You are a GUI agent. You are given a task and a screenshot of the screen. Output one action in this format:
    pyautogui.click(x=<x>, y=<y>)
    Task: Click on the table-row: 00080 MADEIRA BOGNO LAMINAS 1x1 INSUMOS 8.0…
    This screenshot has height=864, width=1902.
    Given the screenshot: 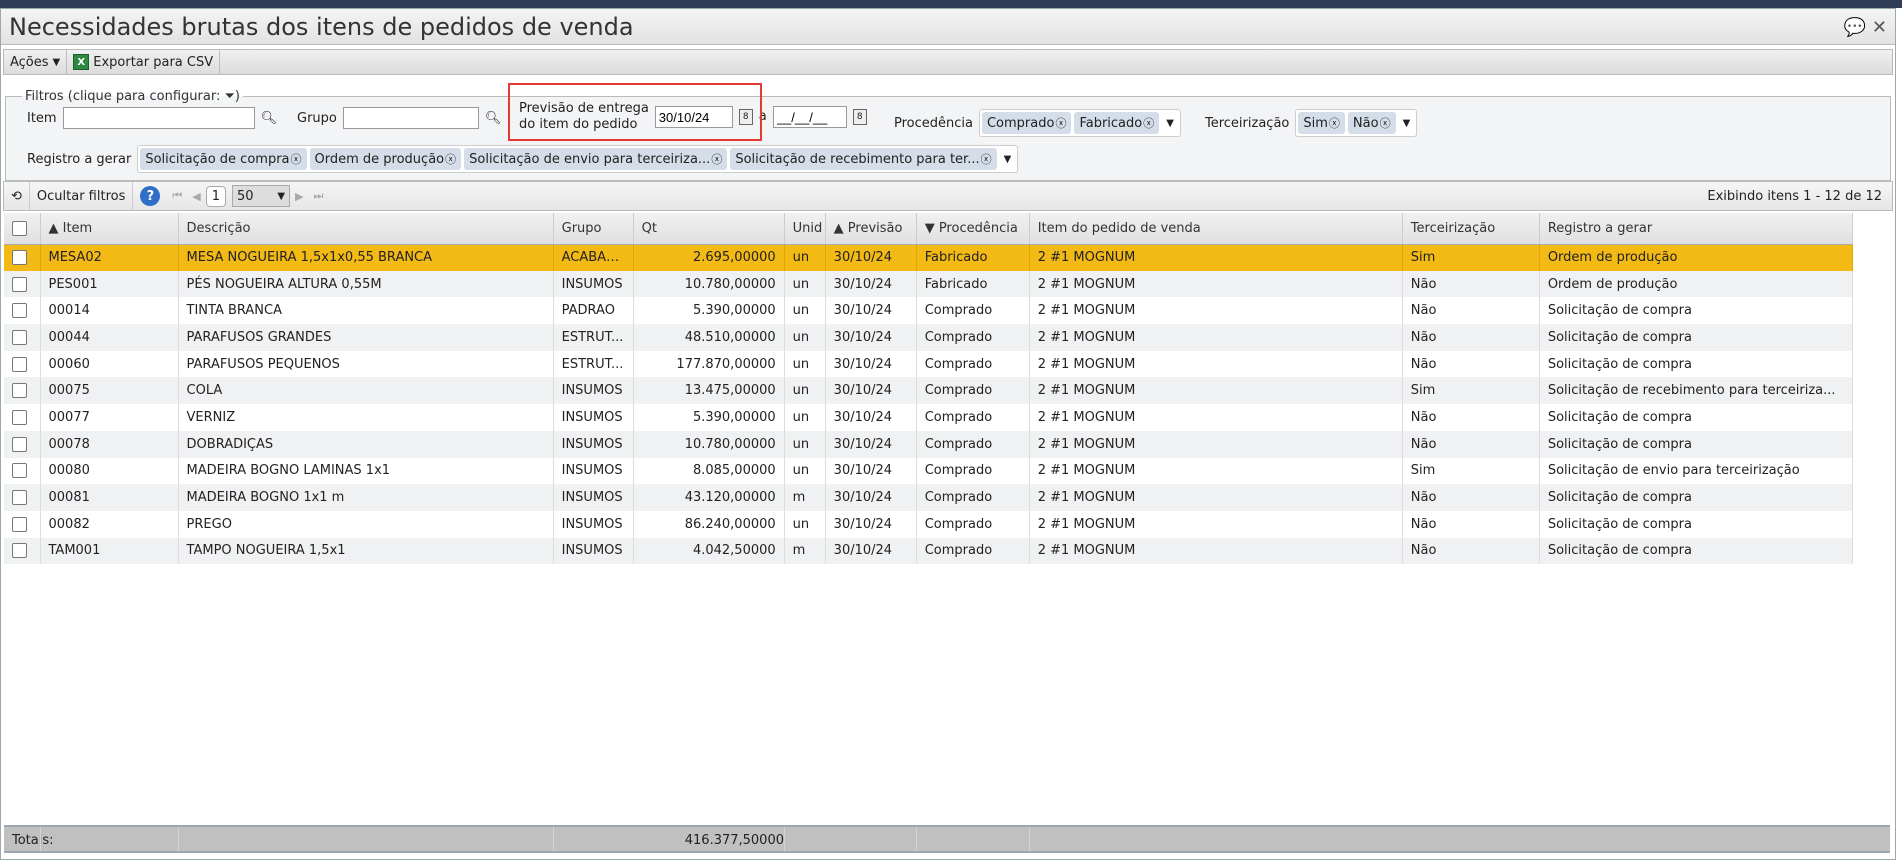 What is the action you would take?
    pyautogui.click(x=929, y=471)
    